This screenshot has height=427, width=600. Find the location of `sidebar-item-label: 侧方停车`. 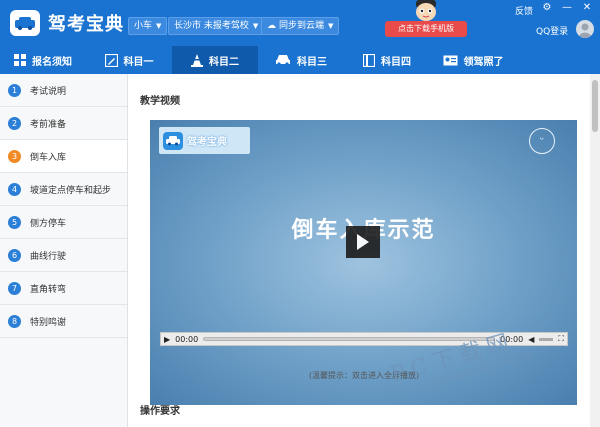

sidebar-item-label: 侧方停车 is located at coordinates (48, 223).